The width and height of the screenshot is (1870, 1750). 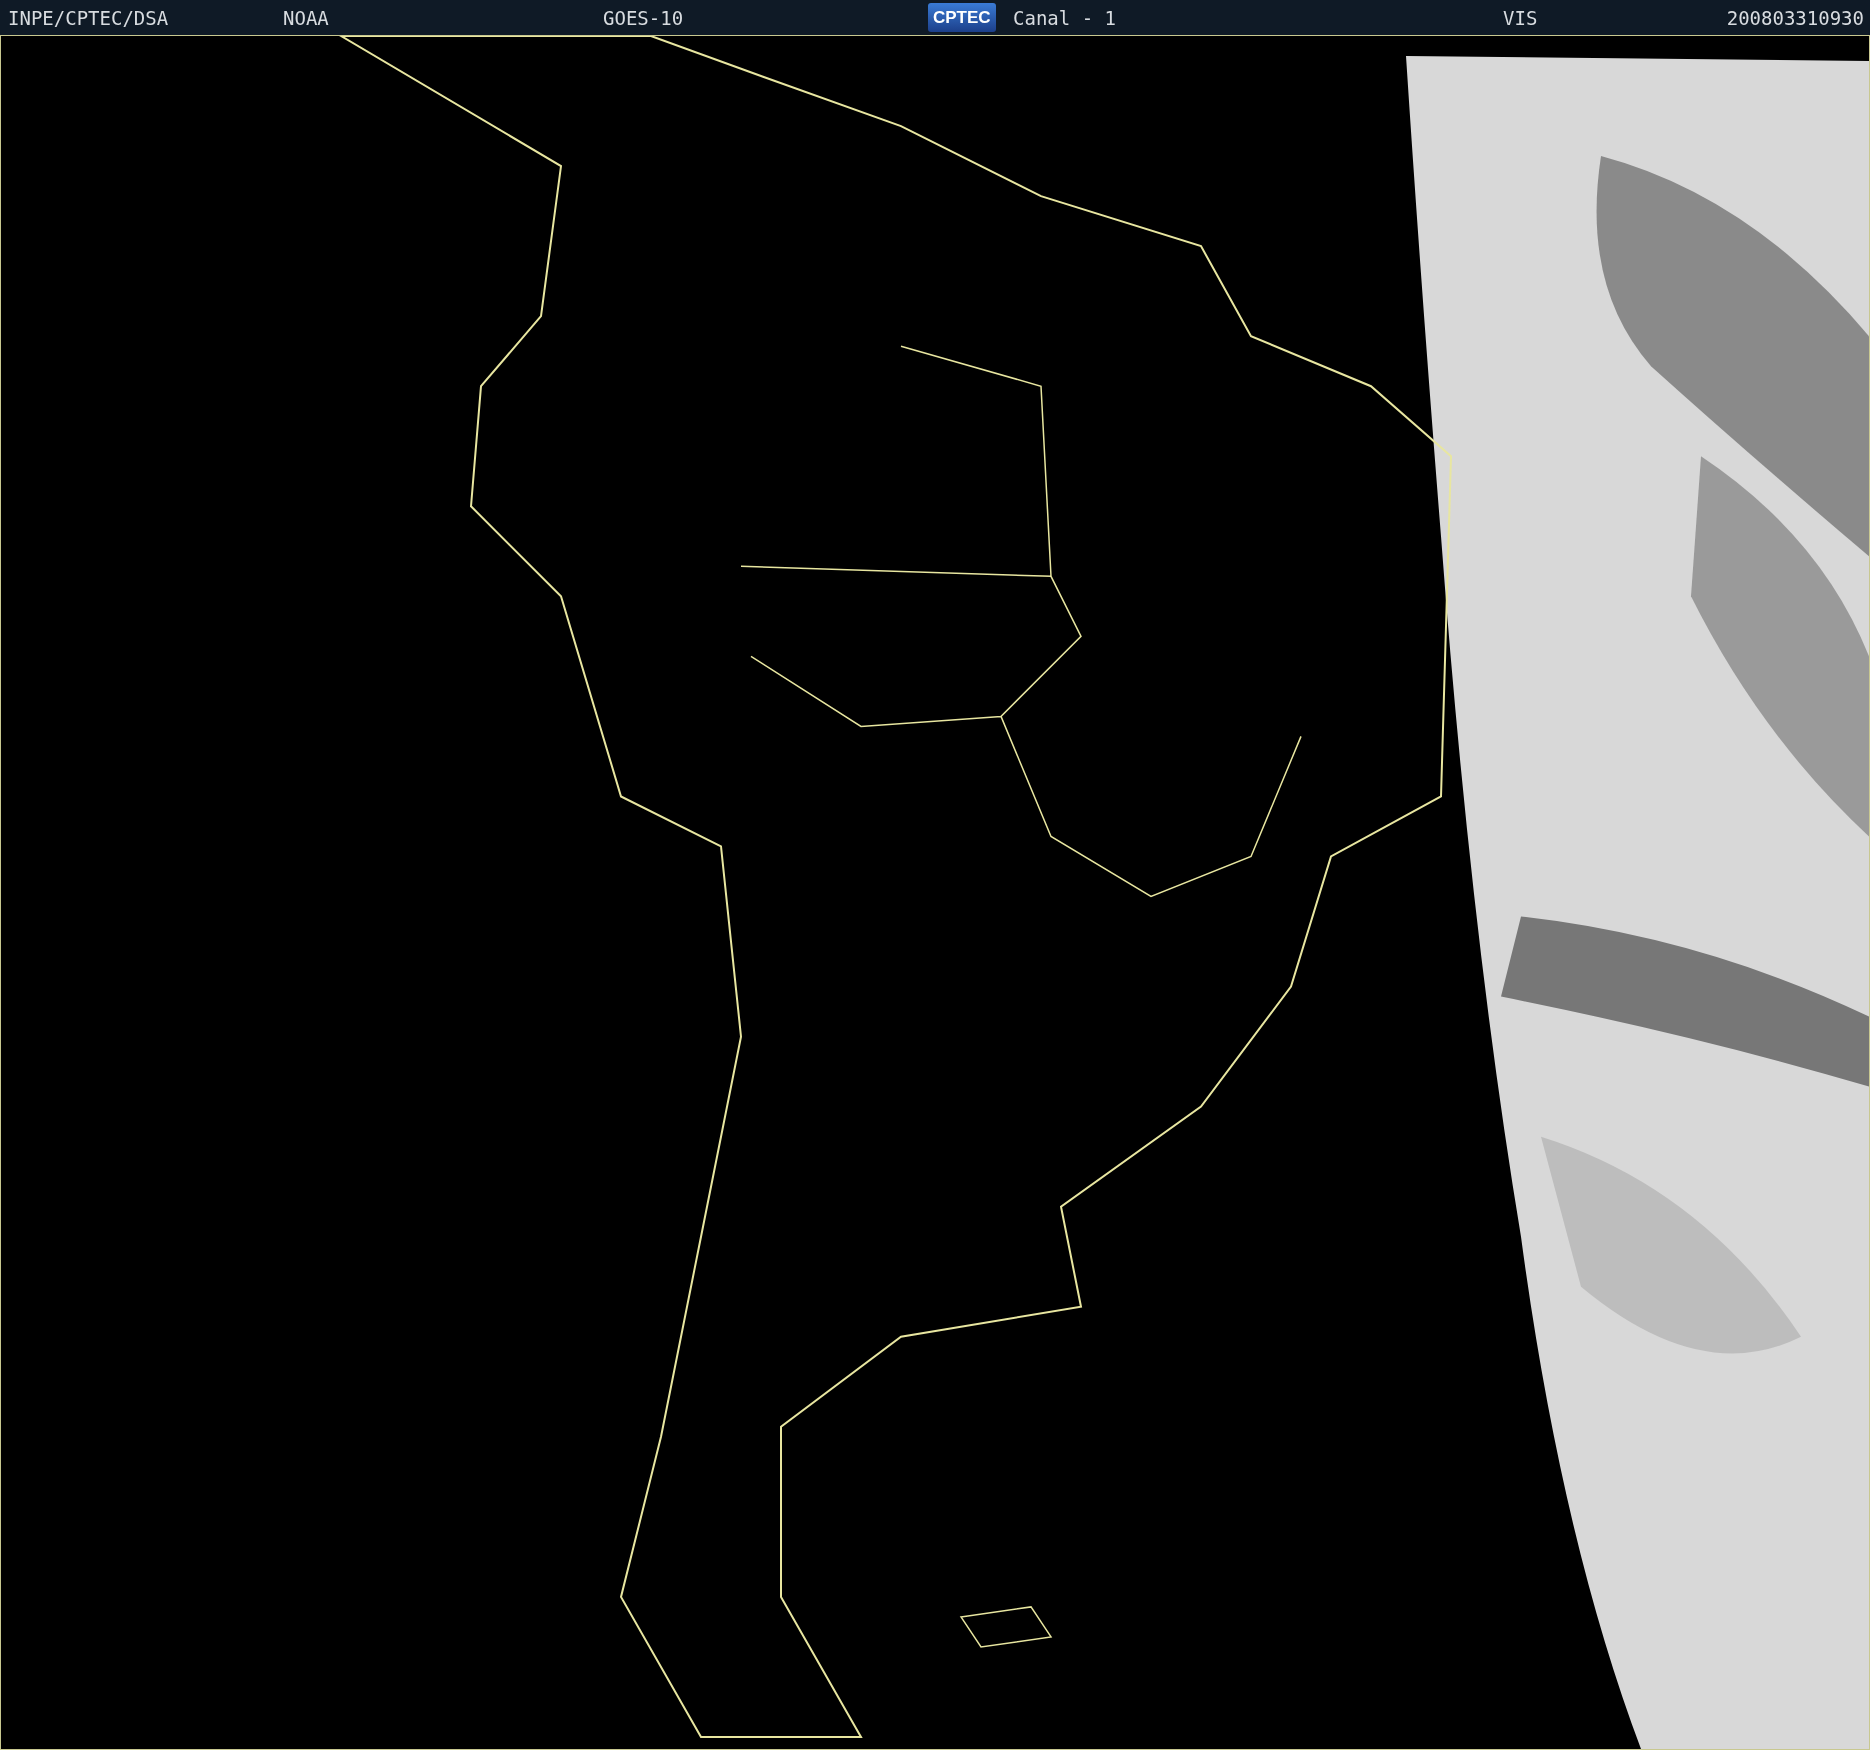 I want to click on agency-label: NOAA, so click(x=306, y=17).